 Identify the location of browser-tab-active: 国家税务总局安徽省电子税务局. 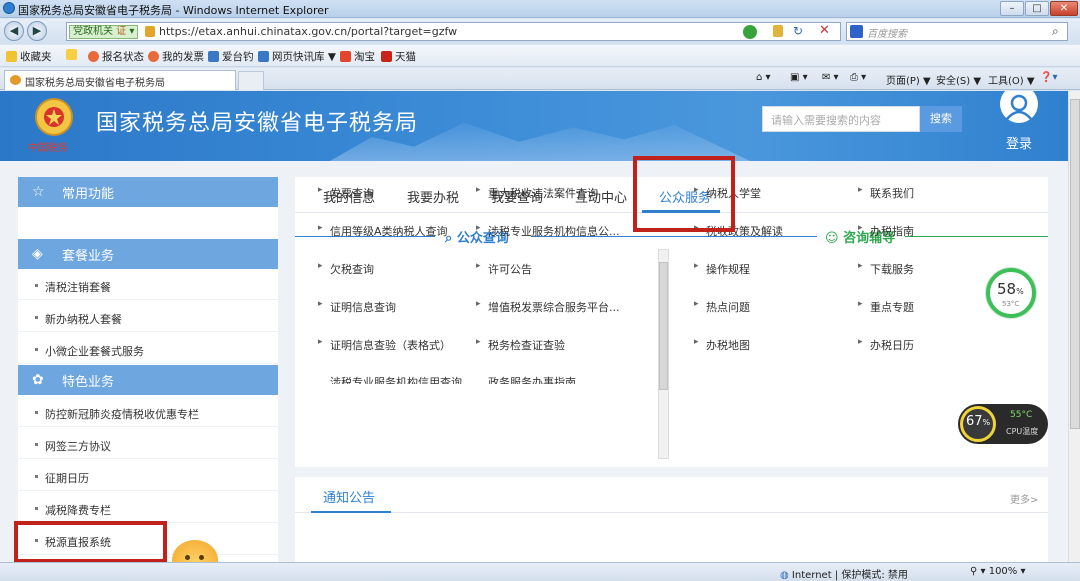
(120, 80).